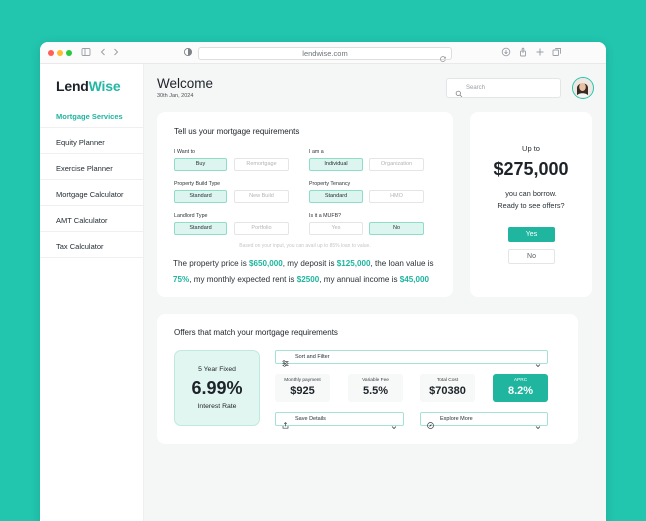 Image resolution: width=646 pixels, height=521 pixels. What do you see at coordinates (396, 164) in the screenshot?
I see `option-organization: Organization` at bounding box center [396, 164].